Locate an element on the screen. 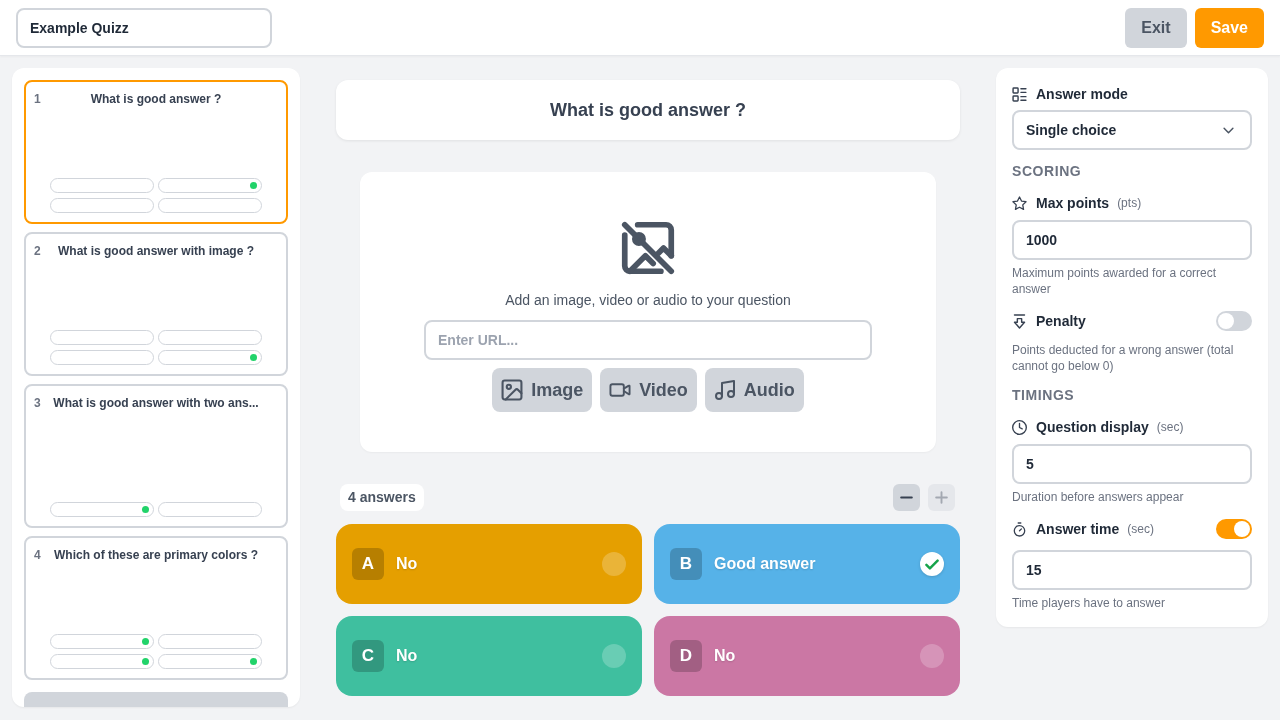 Image resolution: width=1280 pixels, height=720 pixels. question-card: 2 What is good answer with image ? is located at coordinates (156, 304).